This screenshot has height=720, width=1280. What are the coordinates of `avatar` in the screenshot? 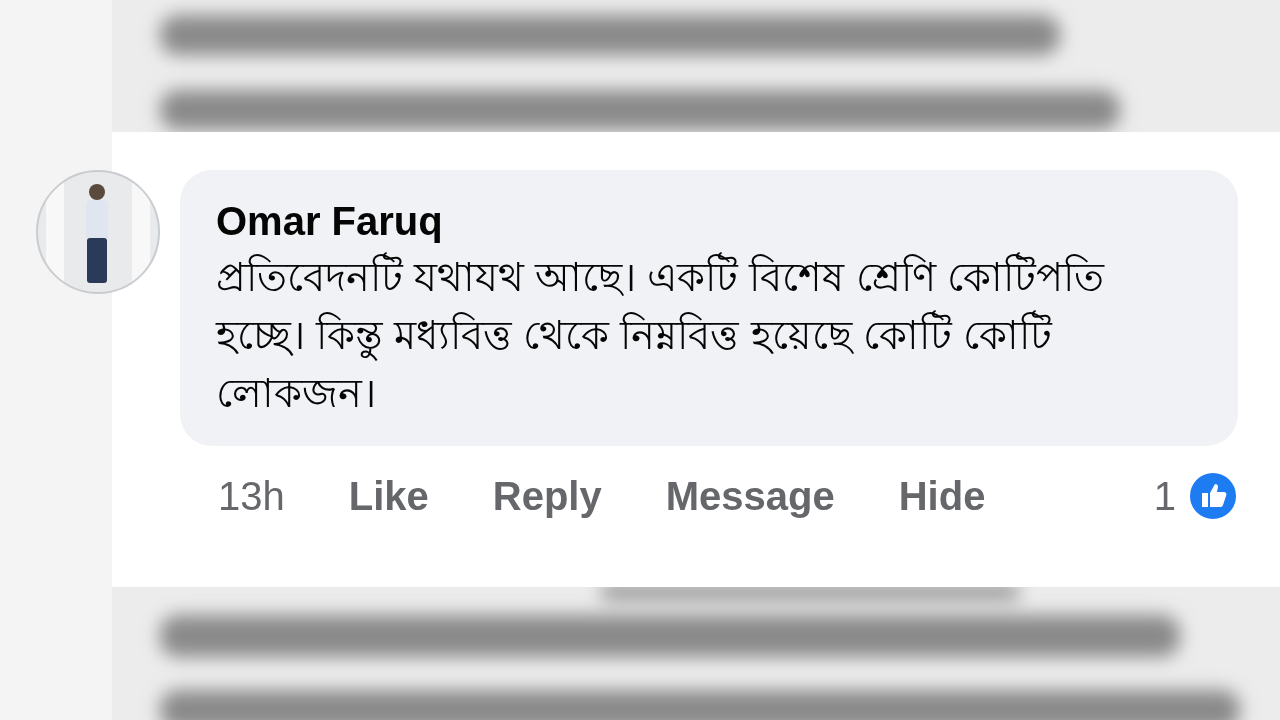 It's located at (98, 232).